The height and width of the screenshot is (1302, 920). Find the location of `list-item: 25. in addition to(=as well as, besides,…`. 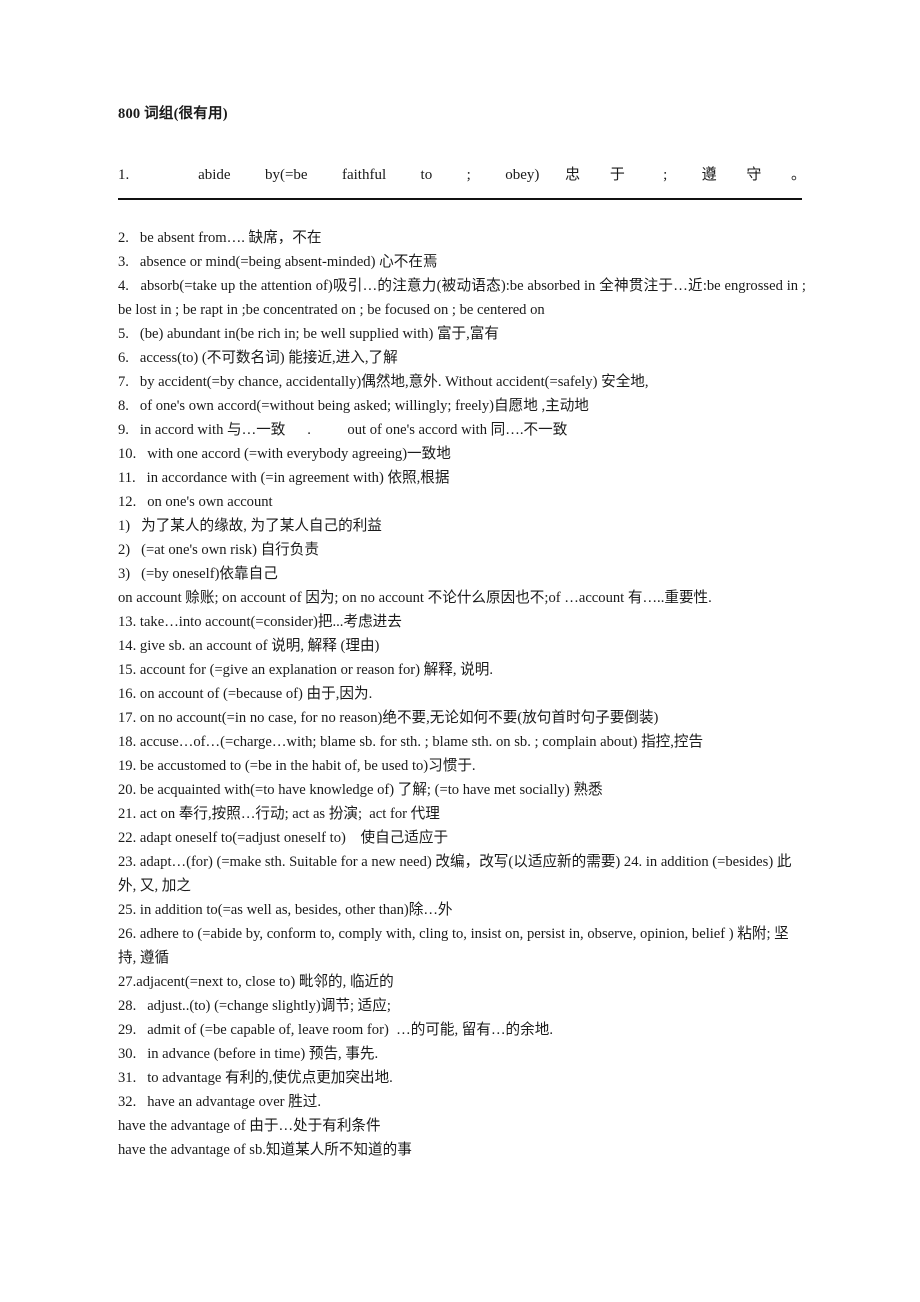

list-item: 25. in addition to(=as well as, besides,… is located at coordinates (285, 910).